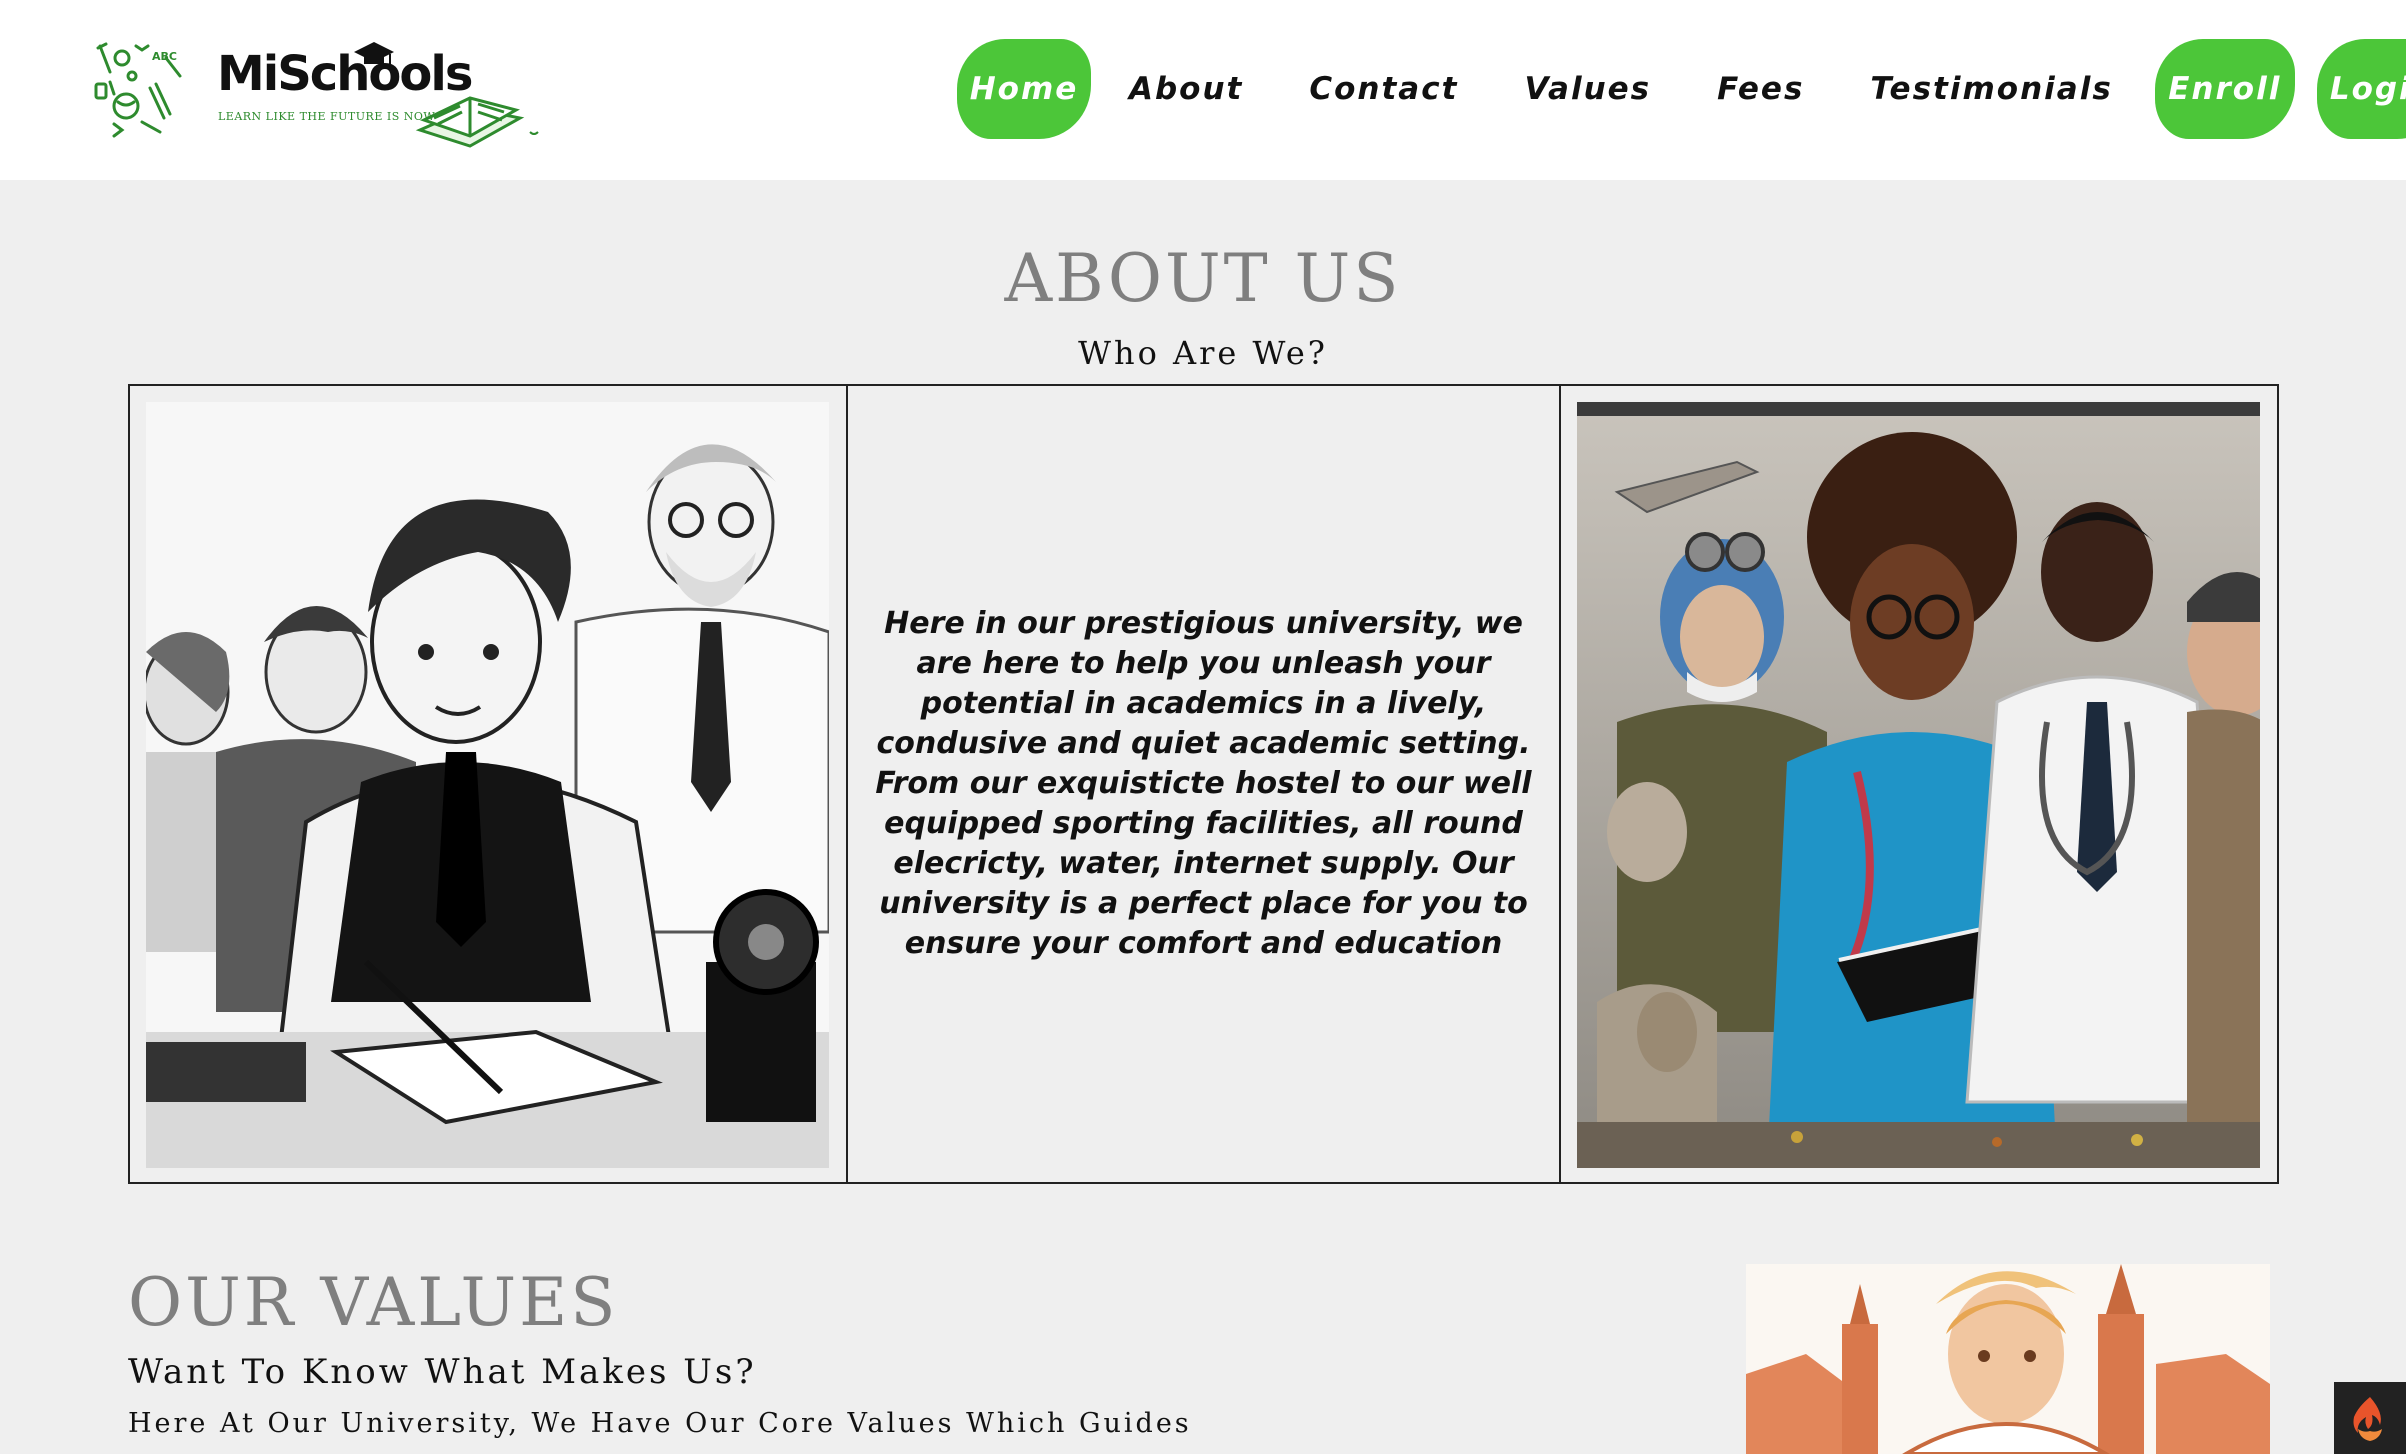  Describe the element at coordinates (1024, 89) in the screenshot. I see `nav-home: Home` at that location.